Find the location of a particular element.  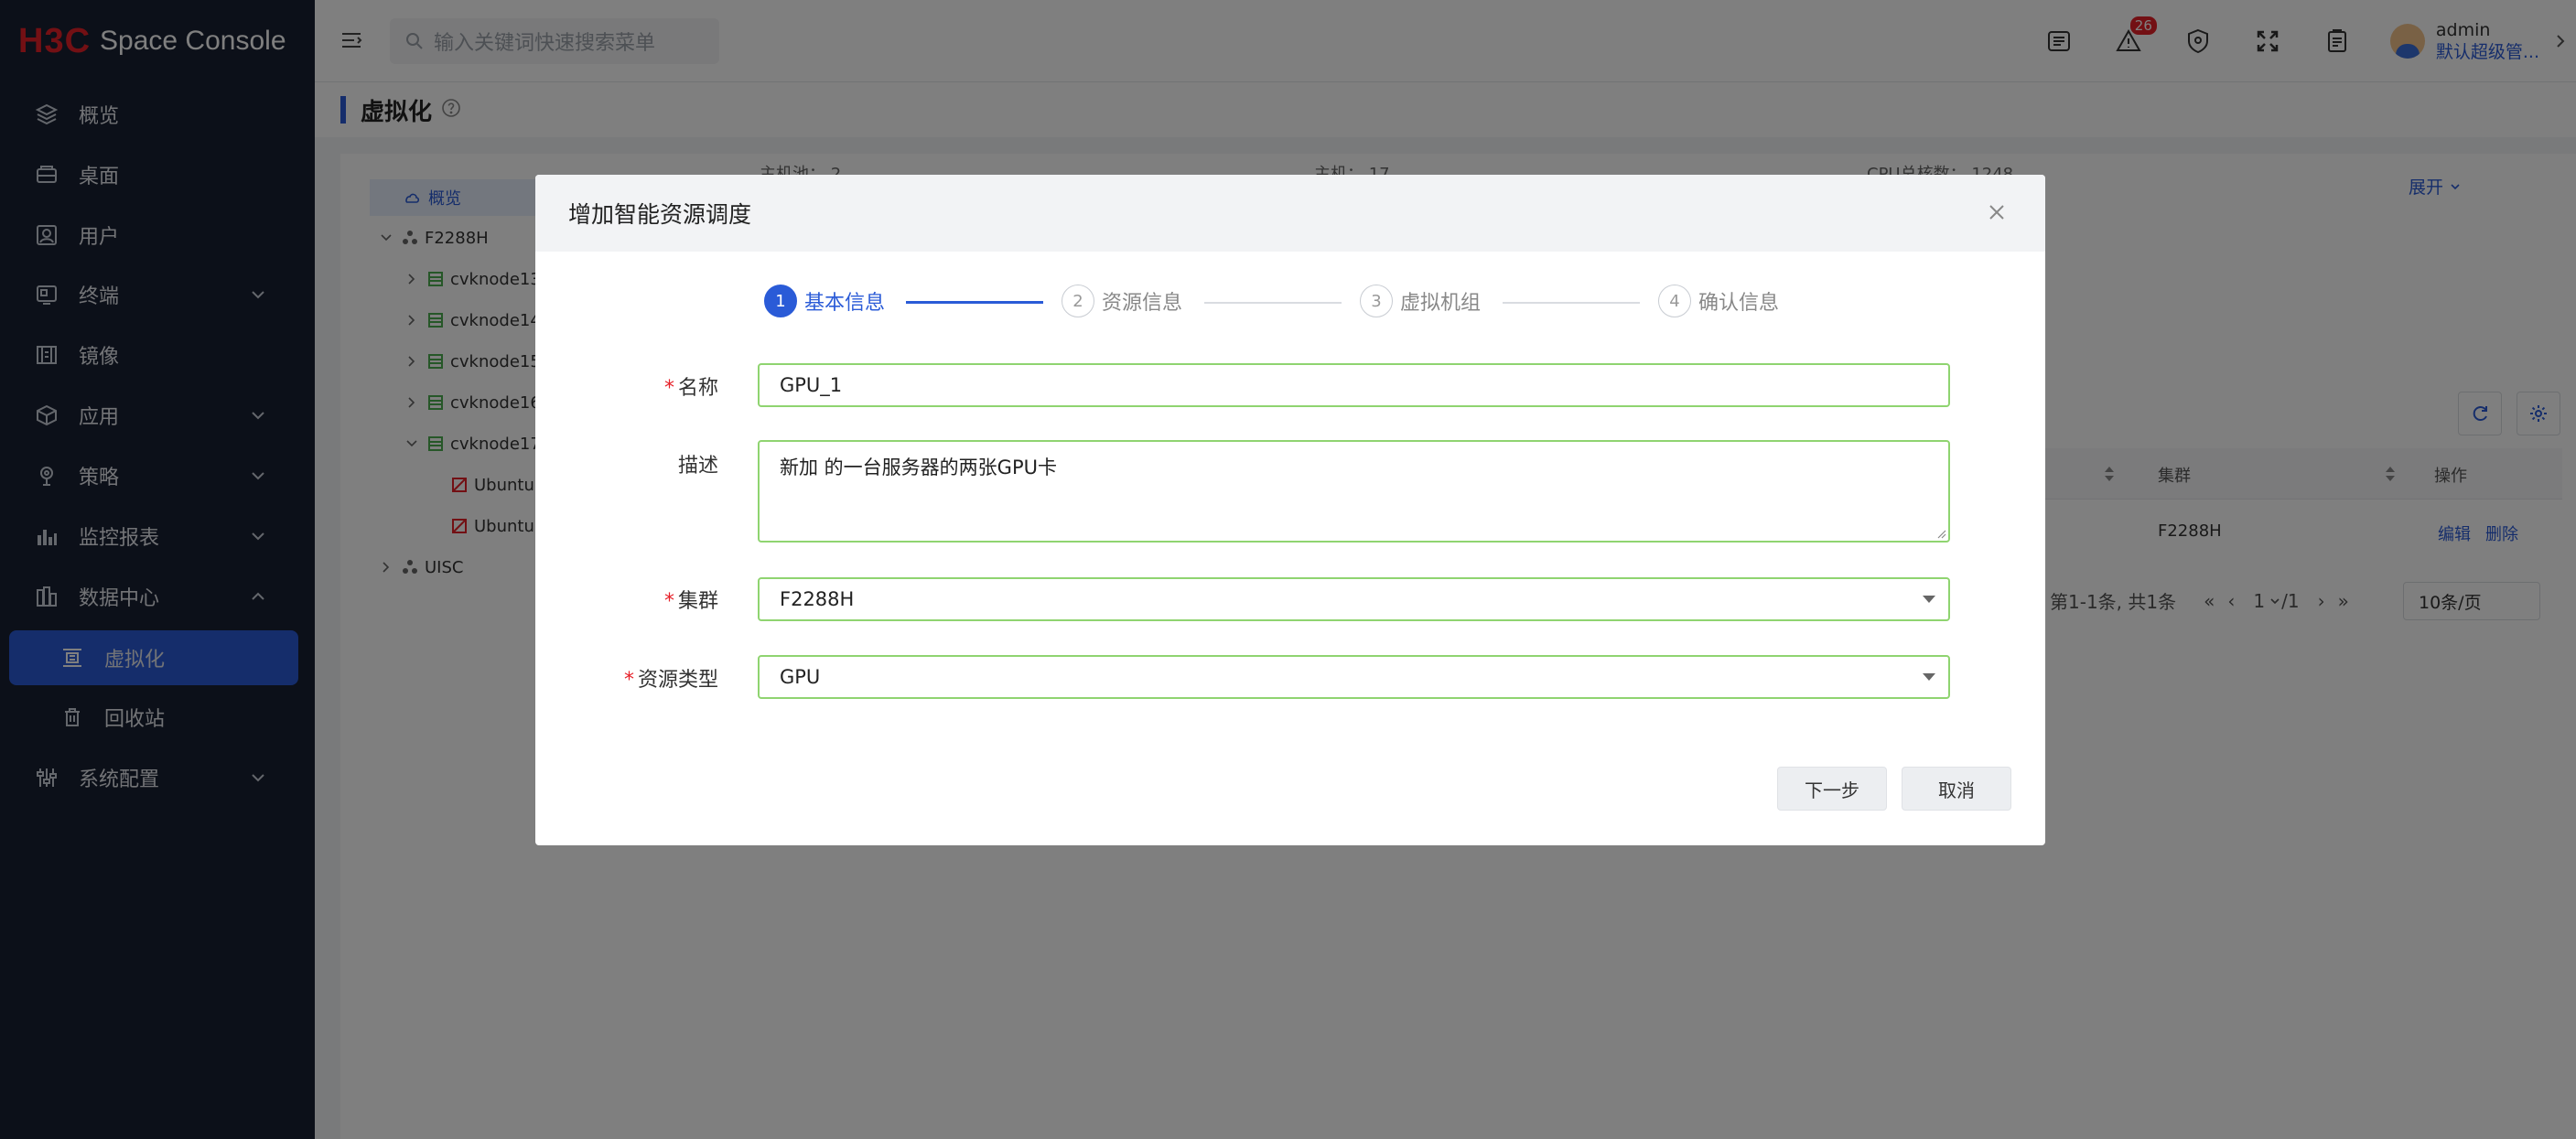

description-field: 新加 的一台服务器的两张GPU卡 is located at coordinates (1354, 491).